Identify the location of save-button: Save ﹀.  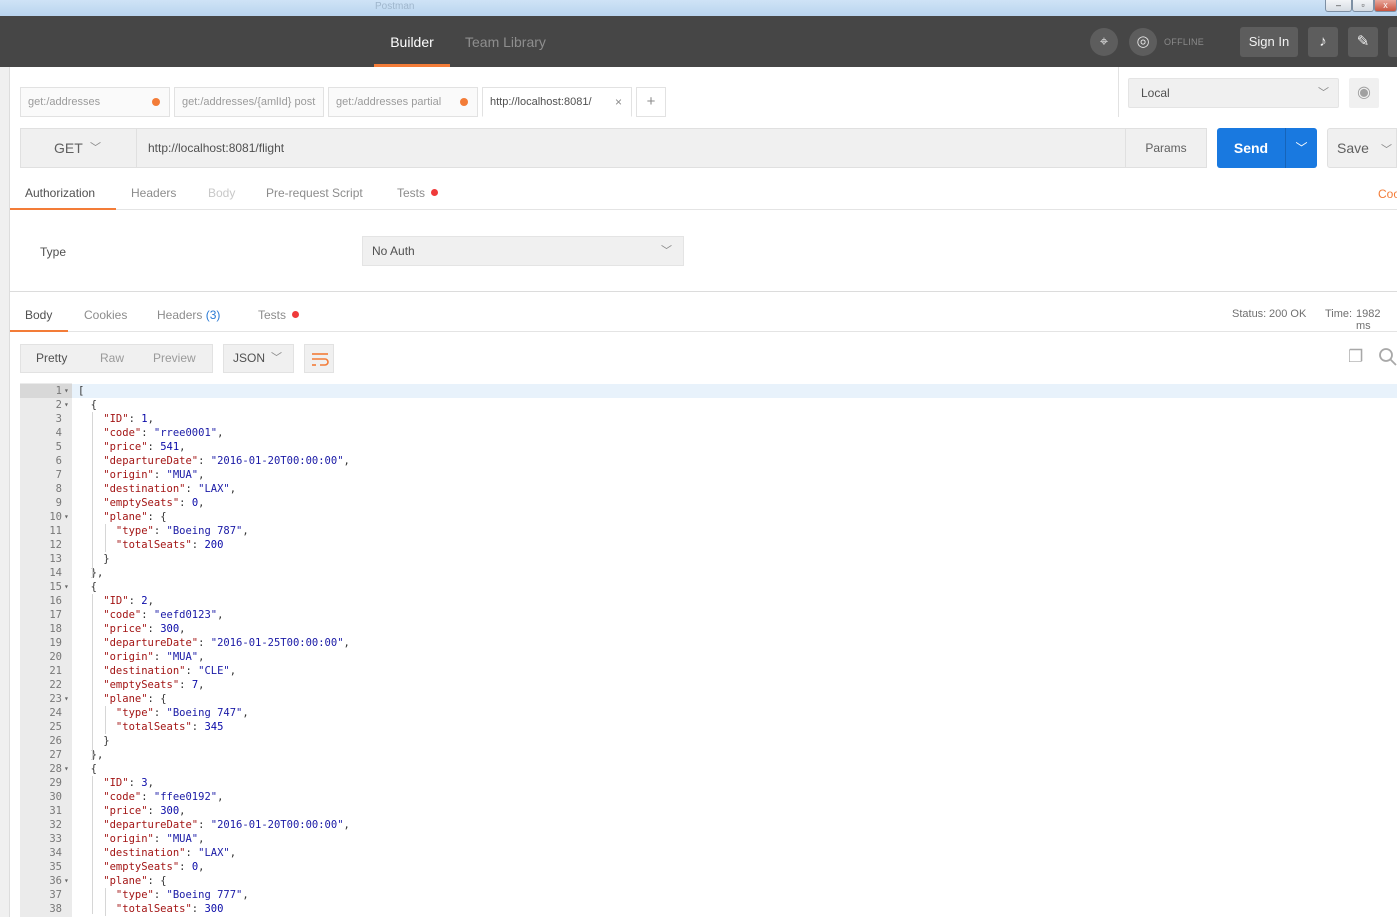
(1362, 148).